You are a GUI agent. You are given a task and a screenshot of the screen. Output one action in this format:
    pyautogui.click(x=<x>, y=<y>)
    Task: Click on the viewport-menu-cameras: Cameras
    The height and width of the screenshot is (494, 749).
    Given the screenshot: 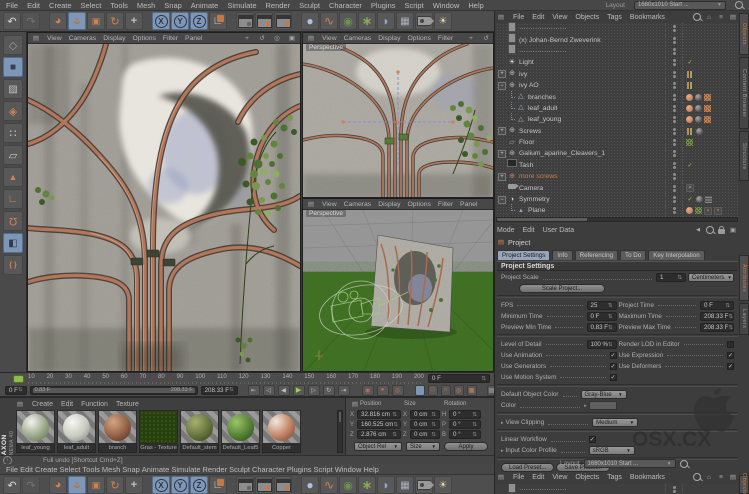 What is the action you would take?
    pyautogui.click(x=358, y=204)
    